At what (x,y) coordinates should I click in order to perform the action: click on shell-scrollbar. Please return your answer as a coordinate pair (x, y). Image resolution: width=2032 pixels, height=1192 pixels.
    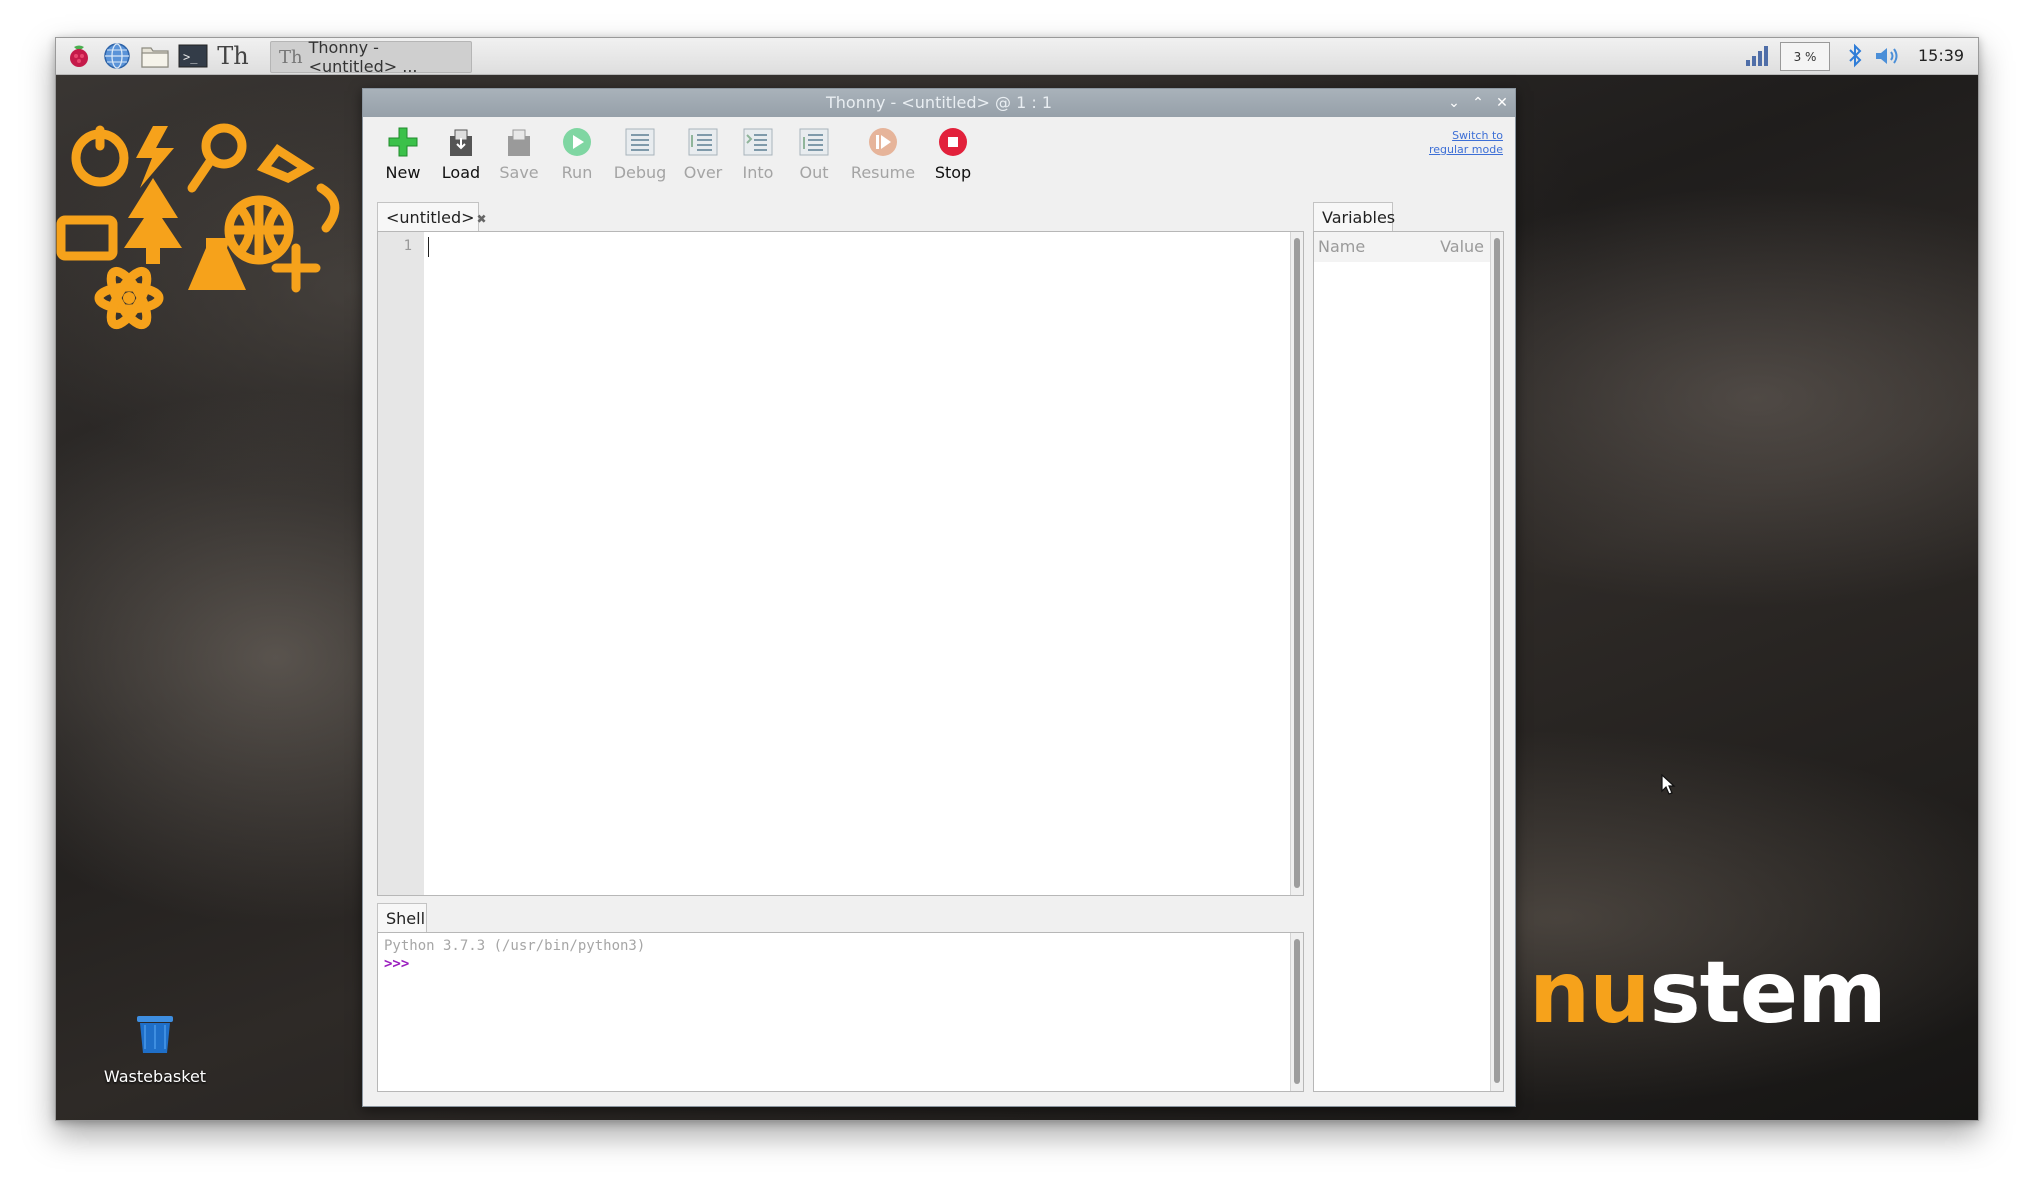
    Looking at the image, I should click on (1296, 1012).